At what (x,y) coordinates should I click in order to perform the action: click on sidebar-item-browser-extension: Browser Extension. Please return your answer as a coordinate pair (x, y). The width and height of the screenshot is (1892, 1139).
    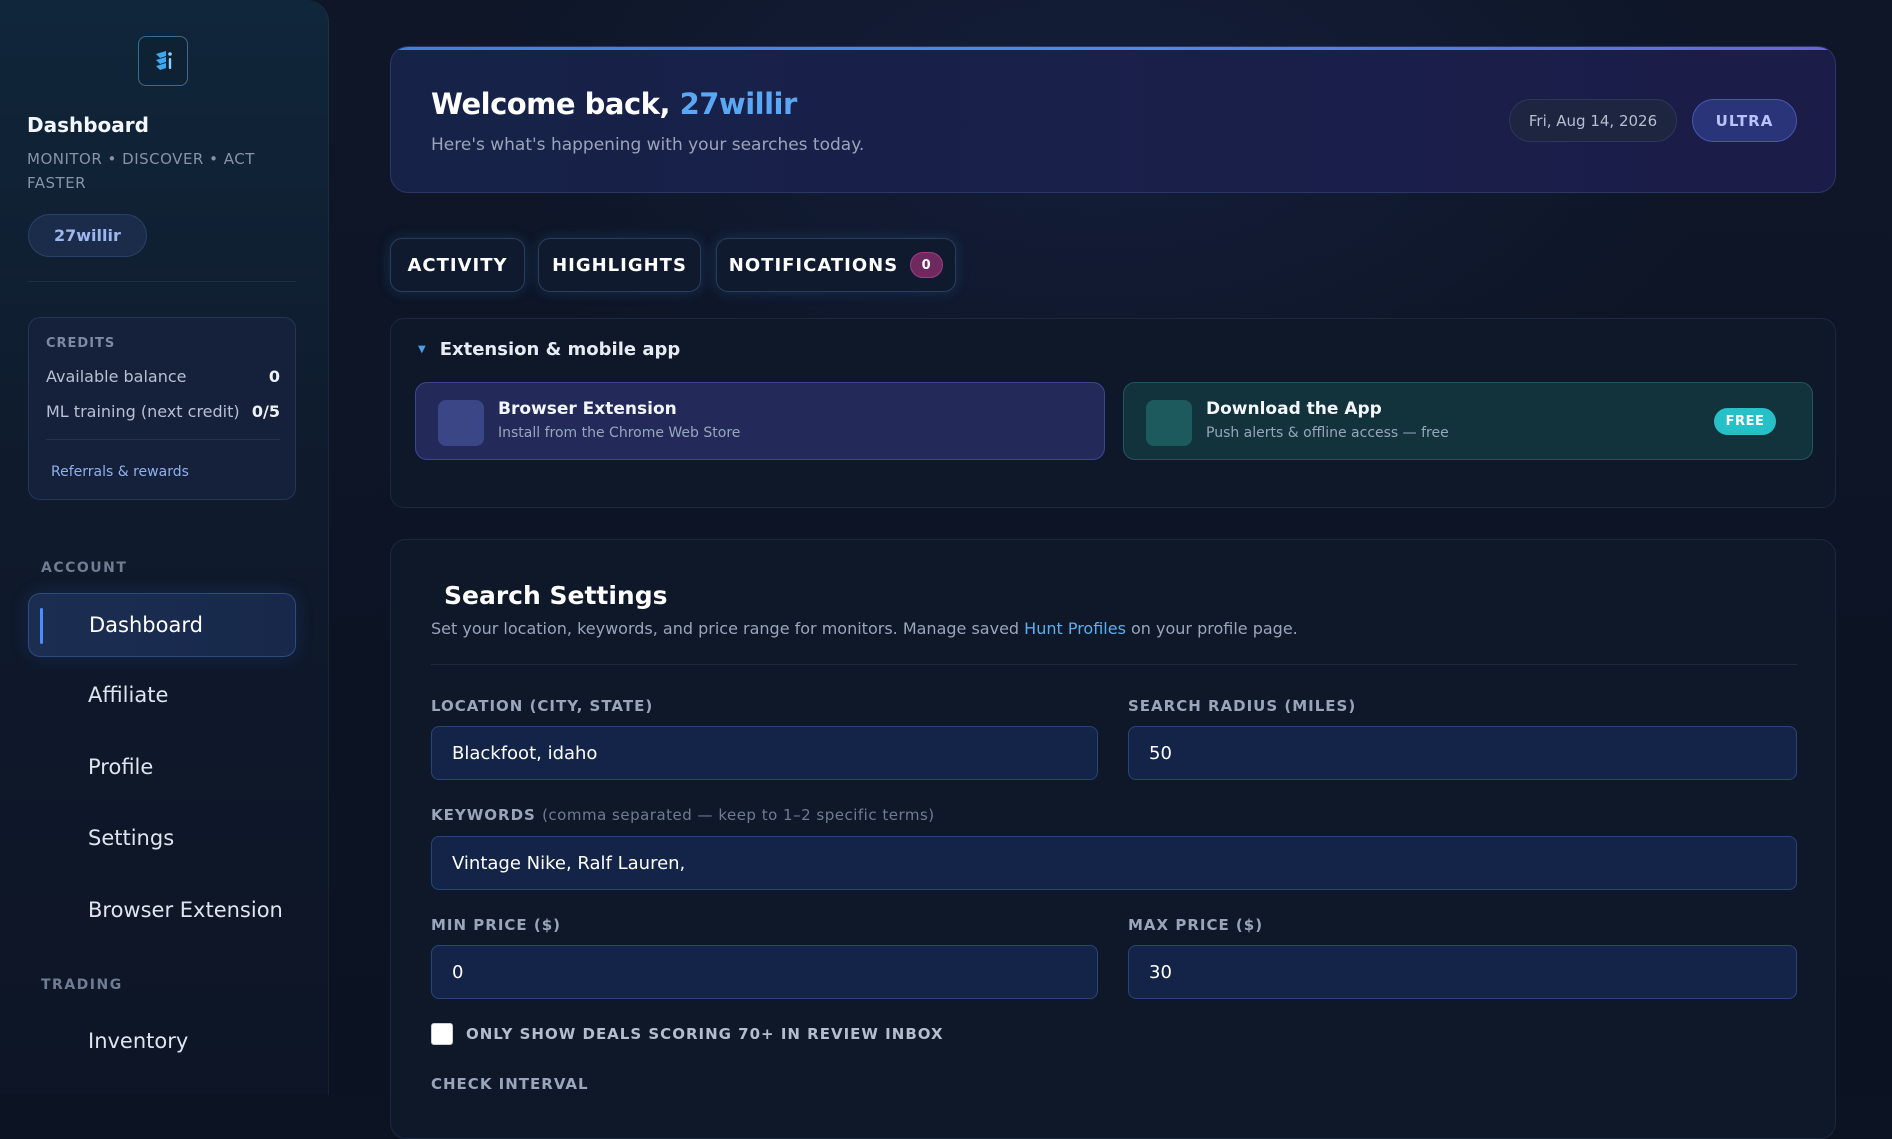
    Looking at the image, I should click on (162, 910).